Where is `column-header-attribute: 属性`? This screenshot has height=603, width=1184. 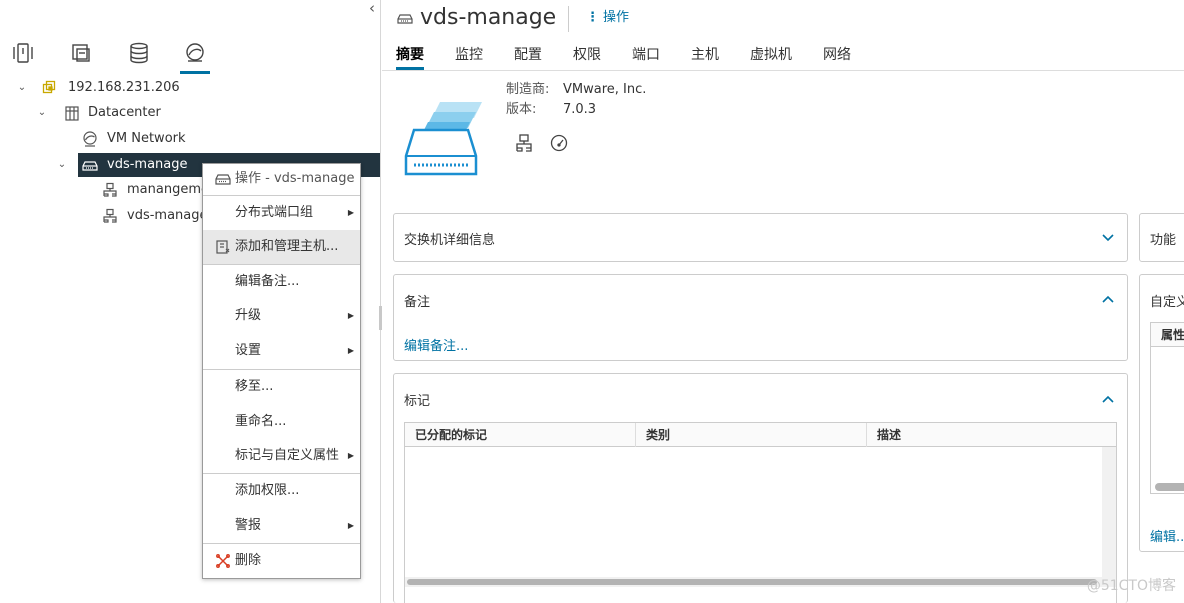
column-header-attribute: 属性 is located at coordinates (1167, 335).